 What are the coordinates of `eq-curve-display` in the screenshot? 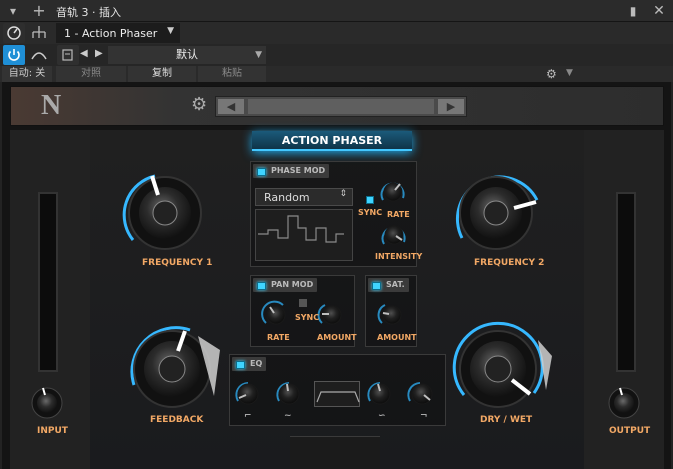 It's located at (337, 394).